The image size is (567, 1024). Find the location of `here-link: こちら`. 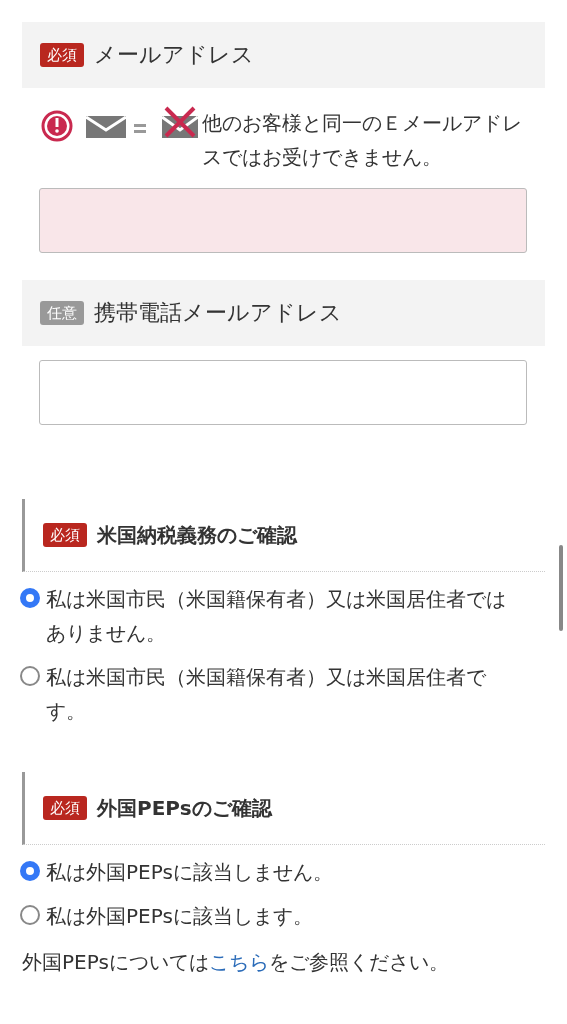

here-link: こちら is located at coordinates (238, 962).